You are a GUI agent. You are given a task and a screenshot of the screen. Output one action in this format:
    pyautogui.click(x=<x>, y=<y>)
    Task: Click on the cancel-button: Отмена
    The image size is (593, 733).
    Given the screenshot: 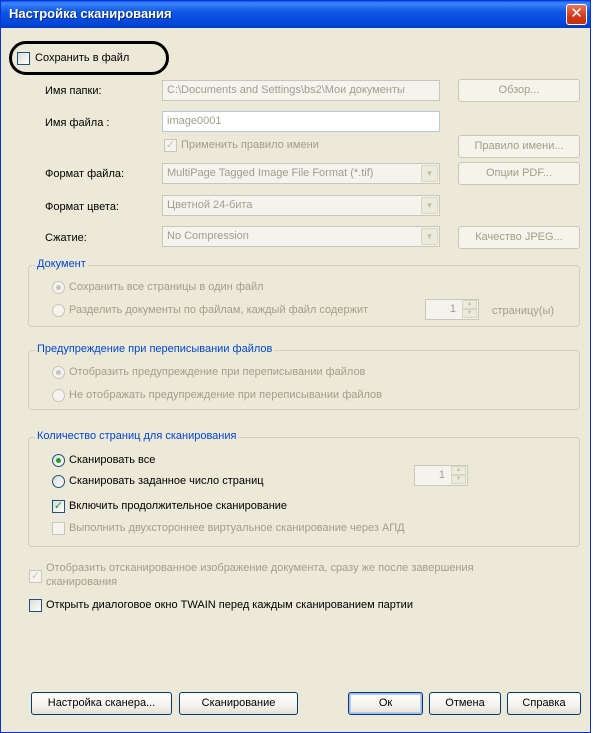 What is the action you would take?
    pyautogui.click(x=465, y=703)
    